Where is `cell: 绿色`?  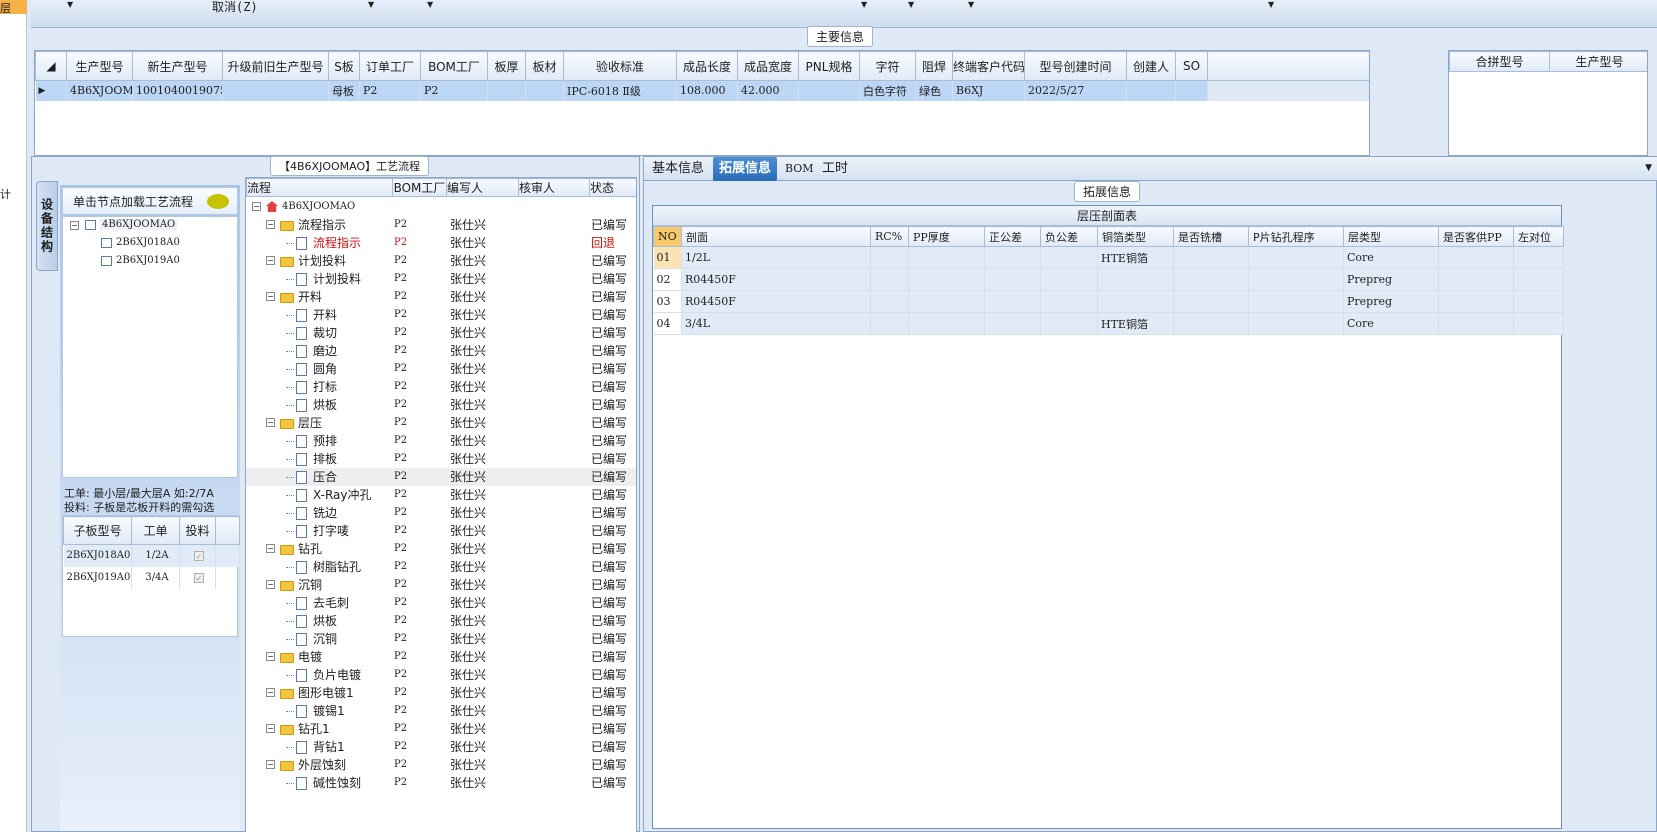 cell: 绿色 is located at coordinates (934, 90).